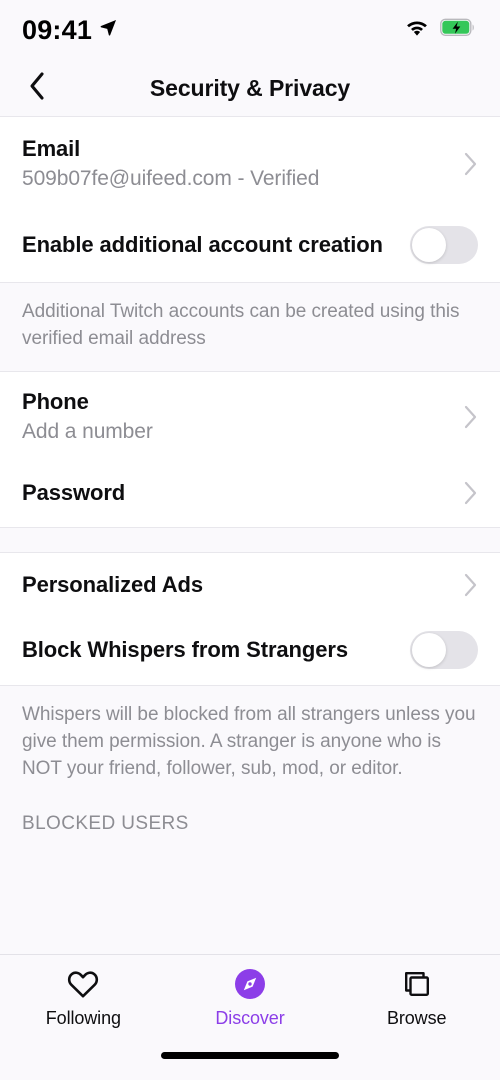 The image size is (500, 1080). Describe the element at coordinates (242, 416) in the screenshot. I see `phone-row-text: Phone Add a number` at that location.